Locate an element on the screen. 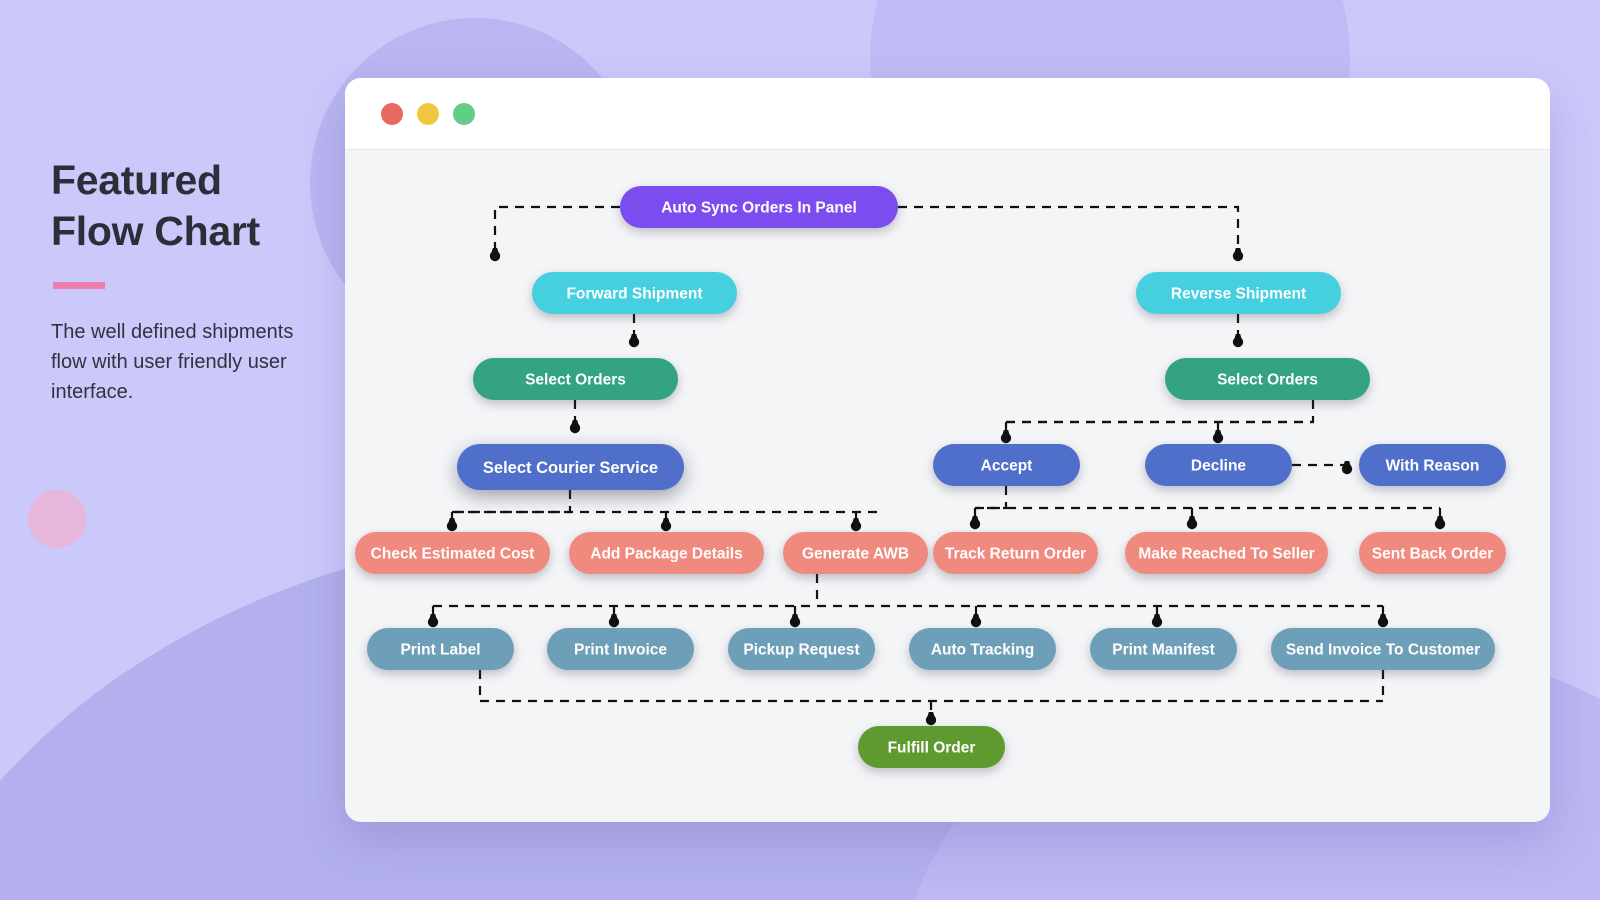 Image resolution: width=1600 pixels, height=900 pixels. flow-node-print_label: Print Label is located at coordinates (440, 649).